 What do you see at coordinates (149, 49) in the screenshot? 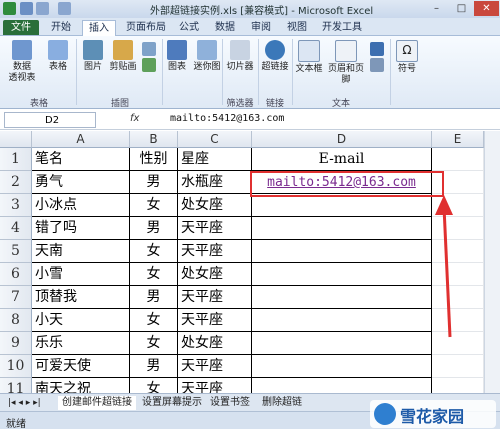
I see `shapes-icon` at bounding box center [149, 49].